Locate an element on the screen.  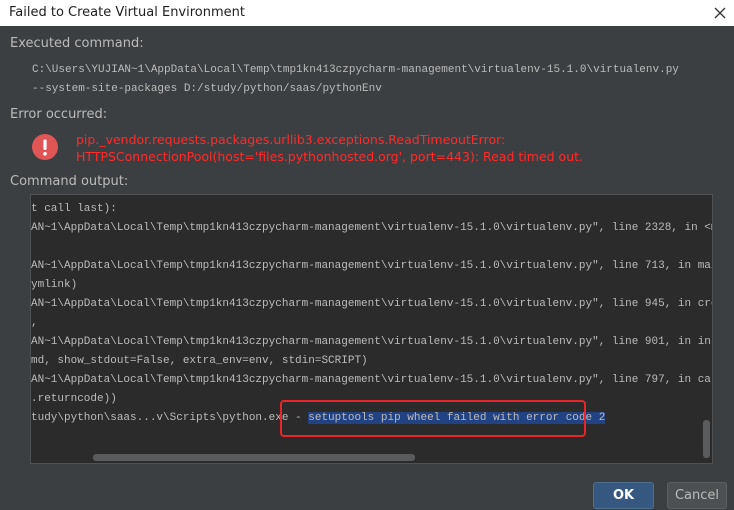
output-line: , is located at coordinates (34, 323).